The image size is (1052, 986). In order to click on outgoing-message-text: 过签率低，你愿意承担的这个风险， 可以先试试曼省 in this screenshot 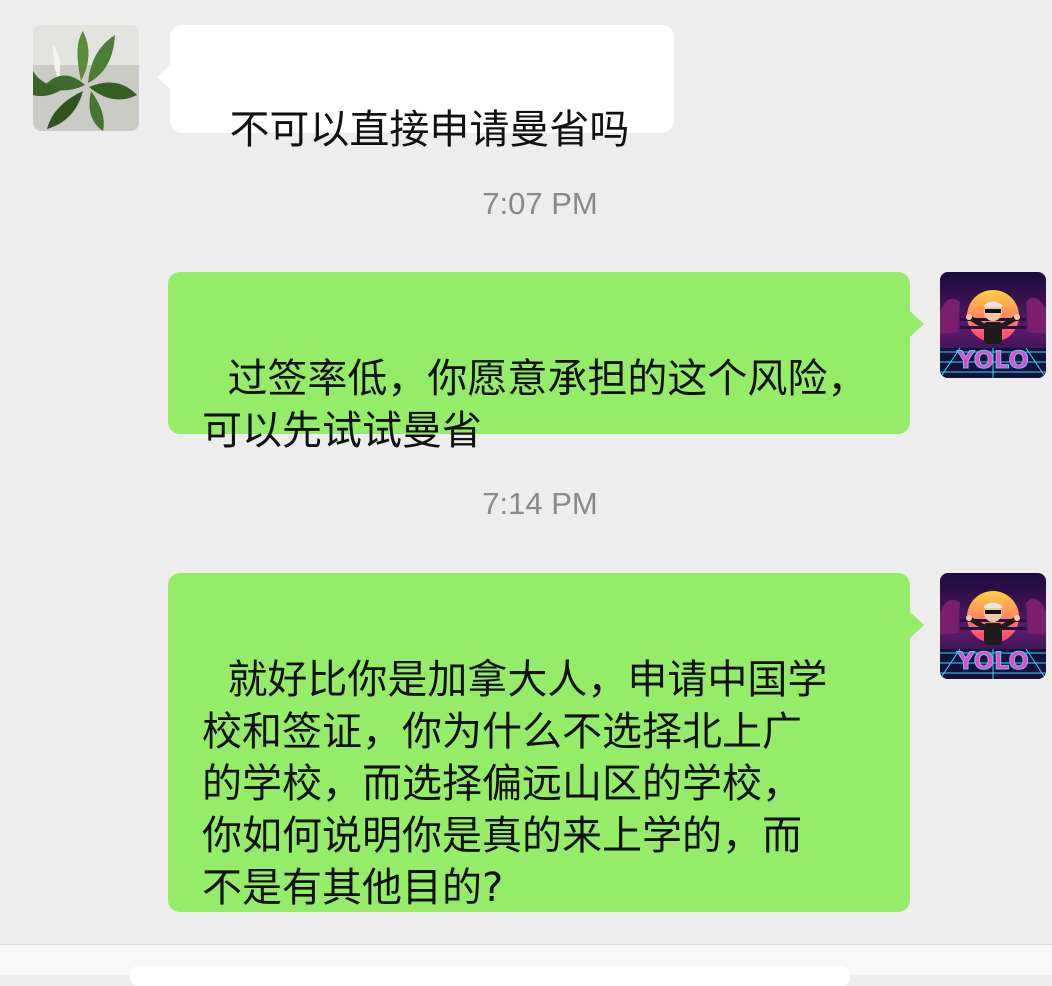, I will do `click(535, 405)`.